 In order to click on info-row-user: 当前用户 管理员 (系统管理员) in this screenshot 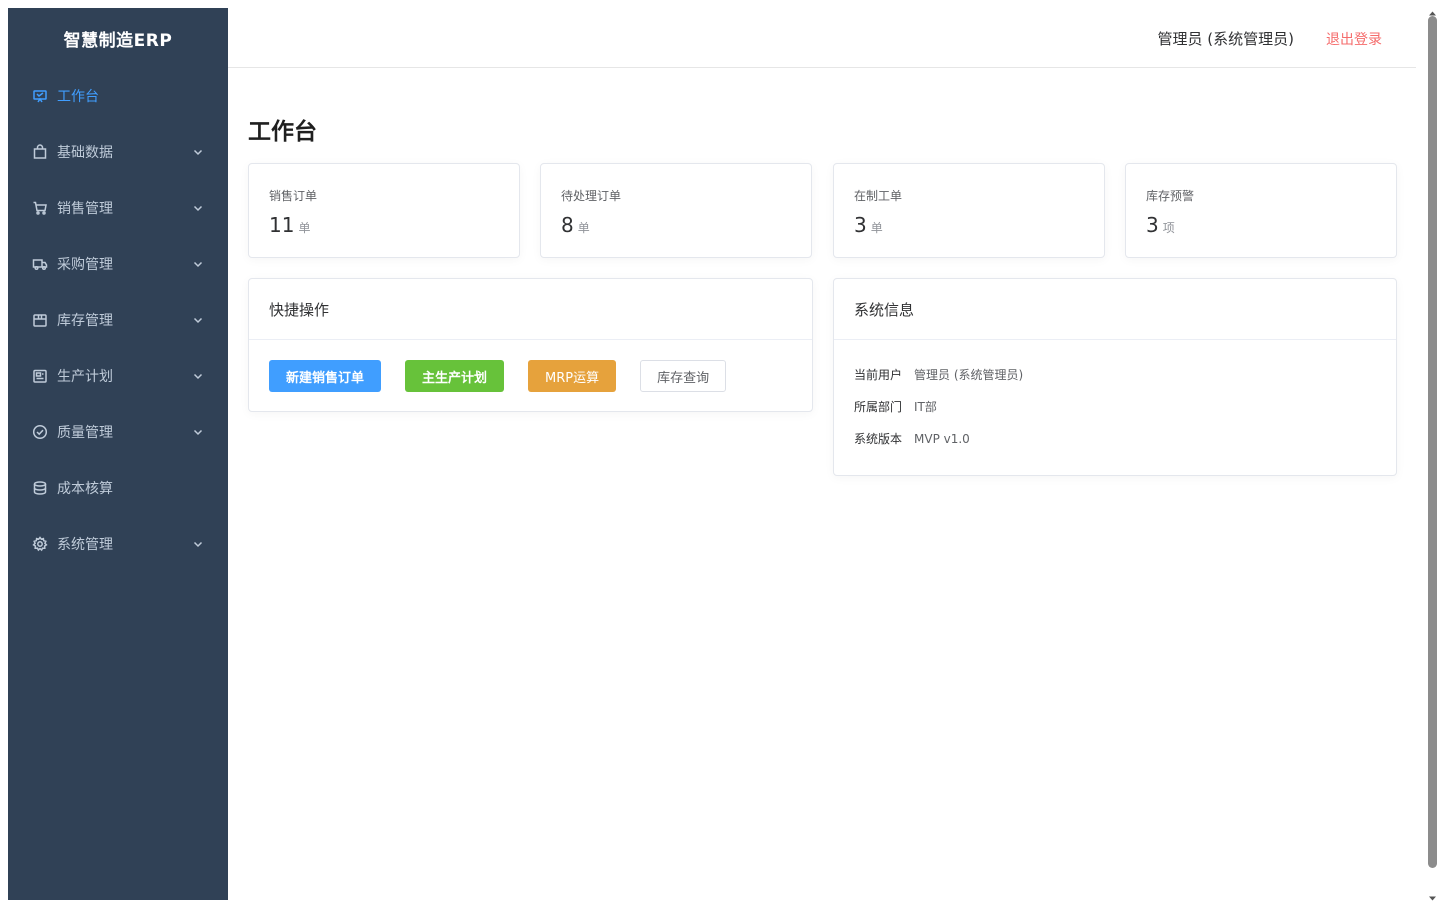, I will do `click(938, 374)`.